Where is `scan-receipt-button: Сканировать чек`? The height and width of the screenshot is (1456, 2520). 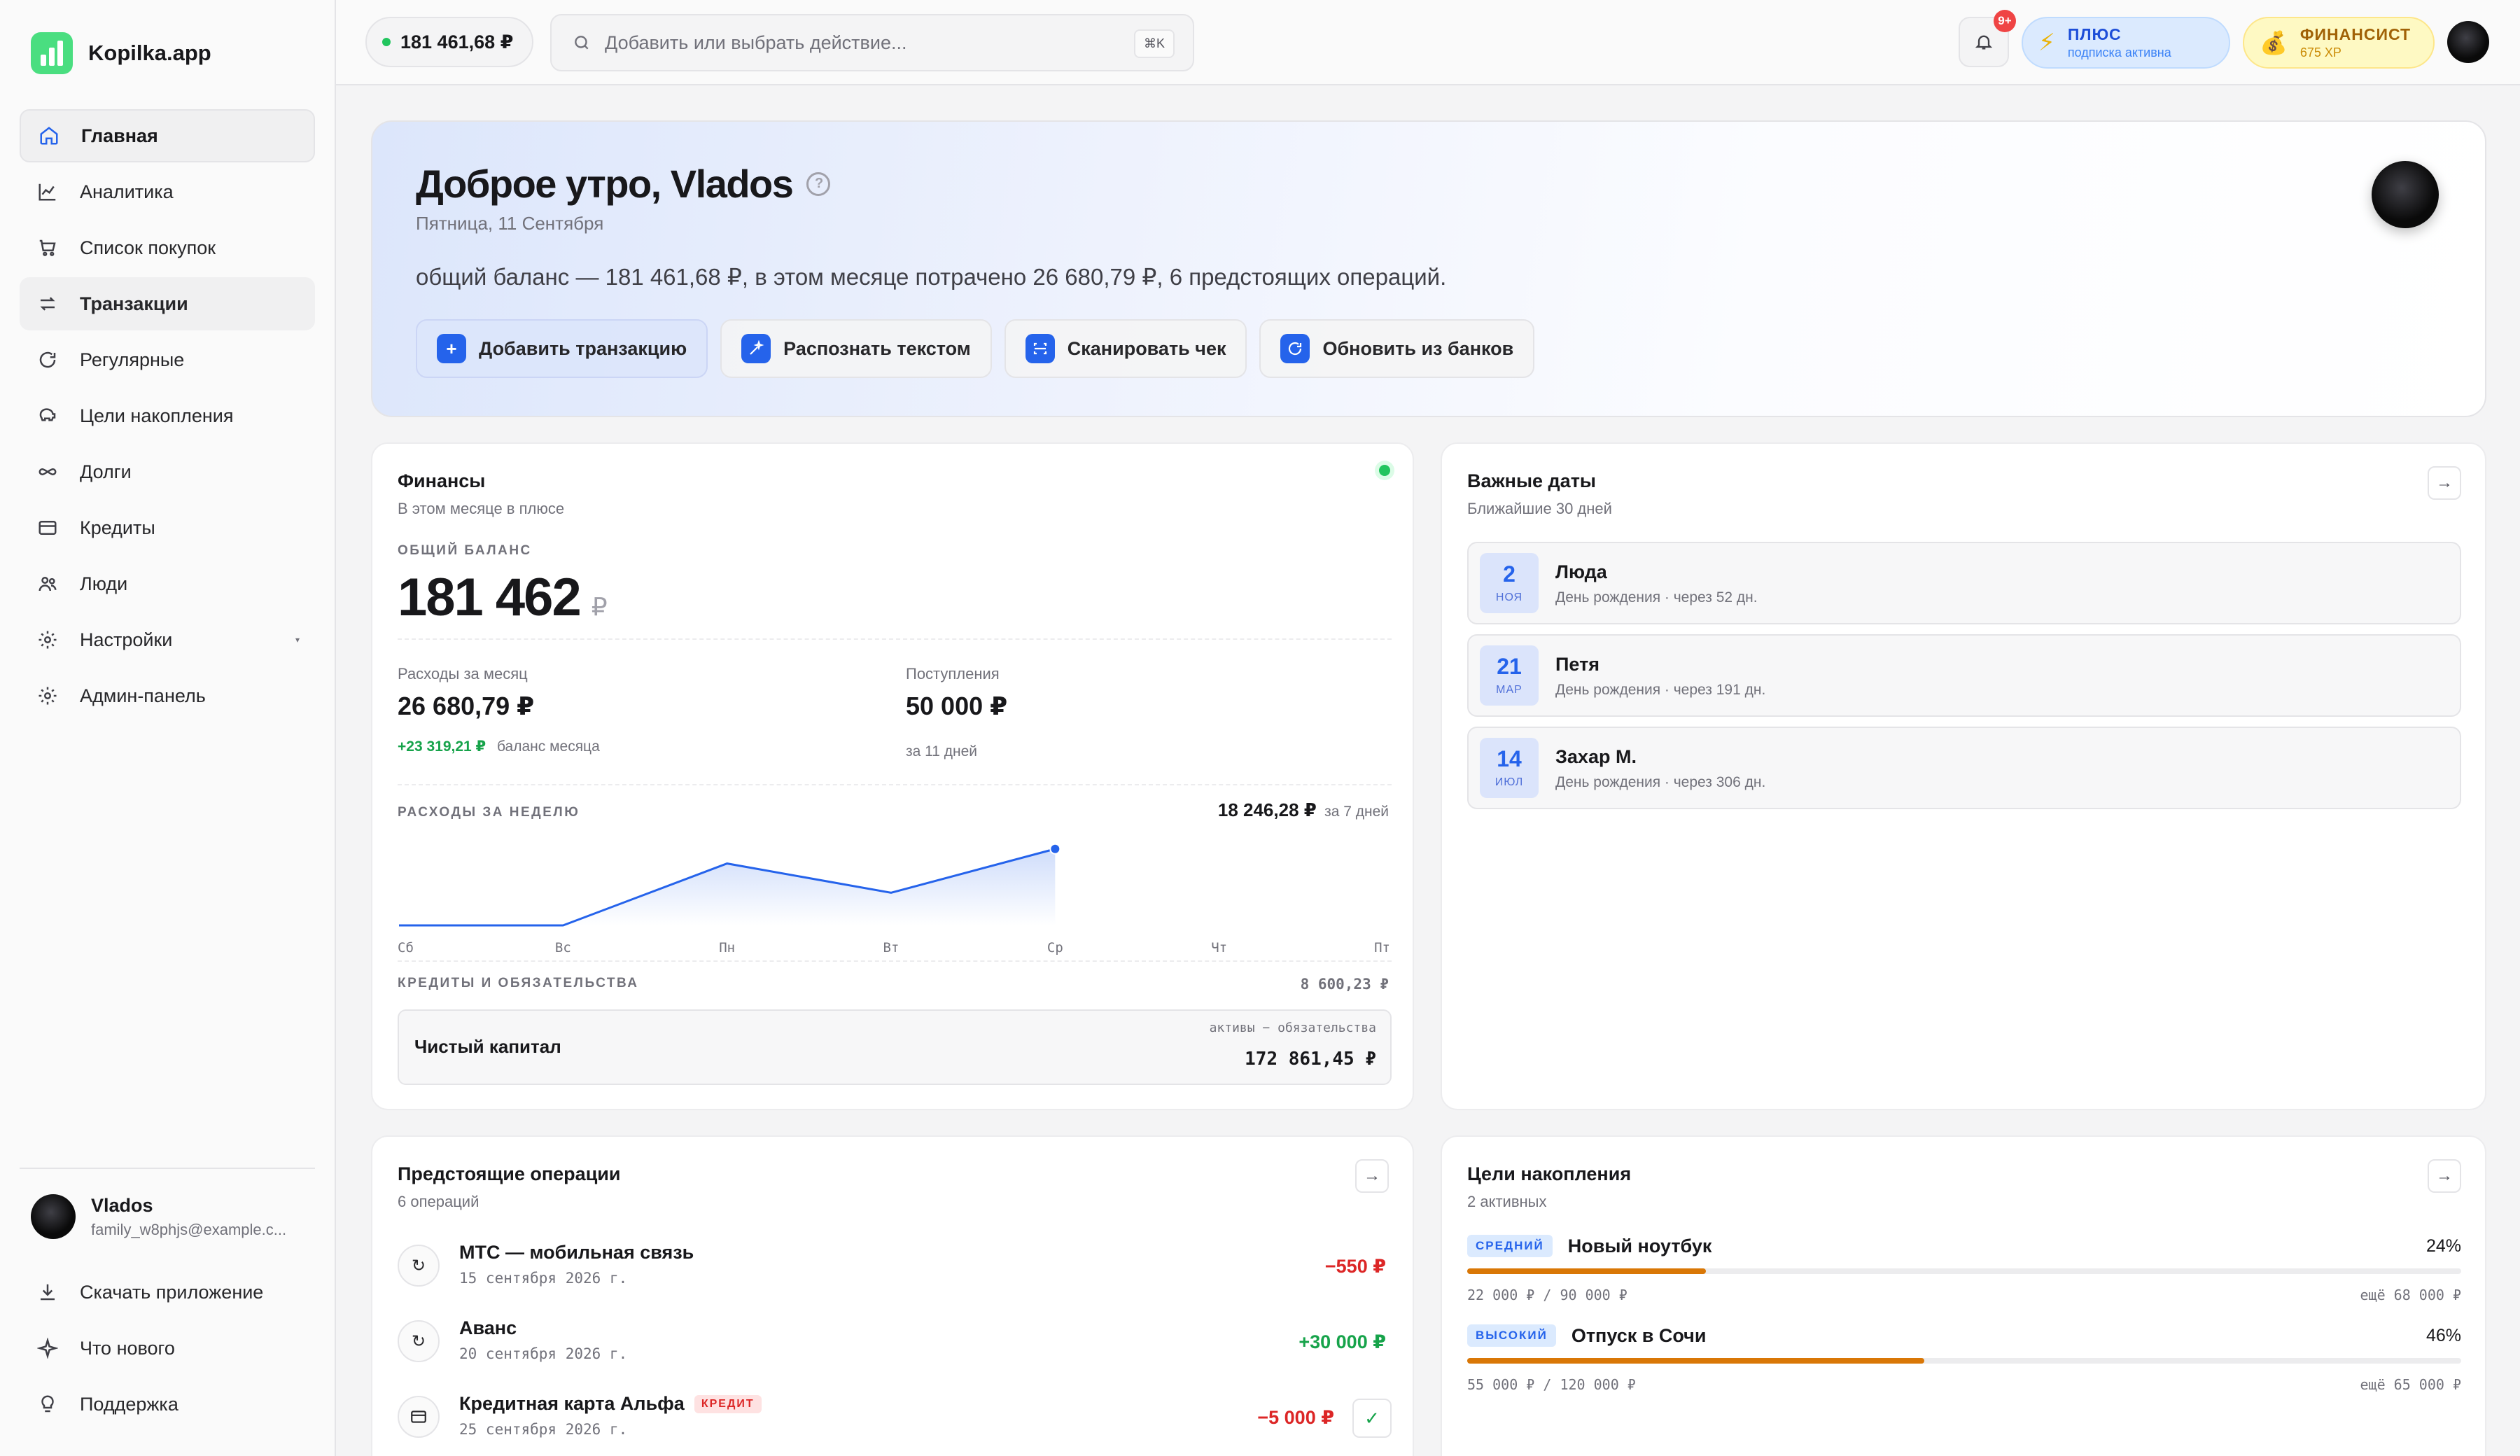
scan-receipt-button: Сканировать чек is located at coordinates (1125, 348).